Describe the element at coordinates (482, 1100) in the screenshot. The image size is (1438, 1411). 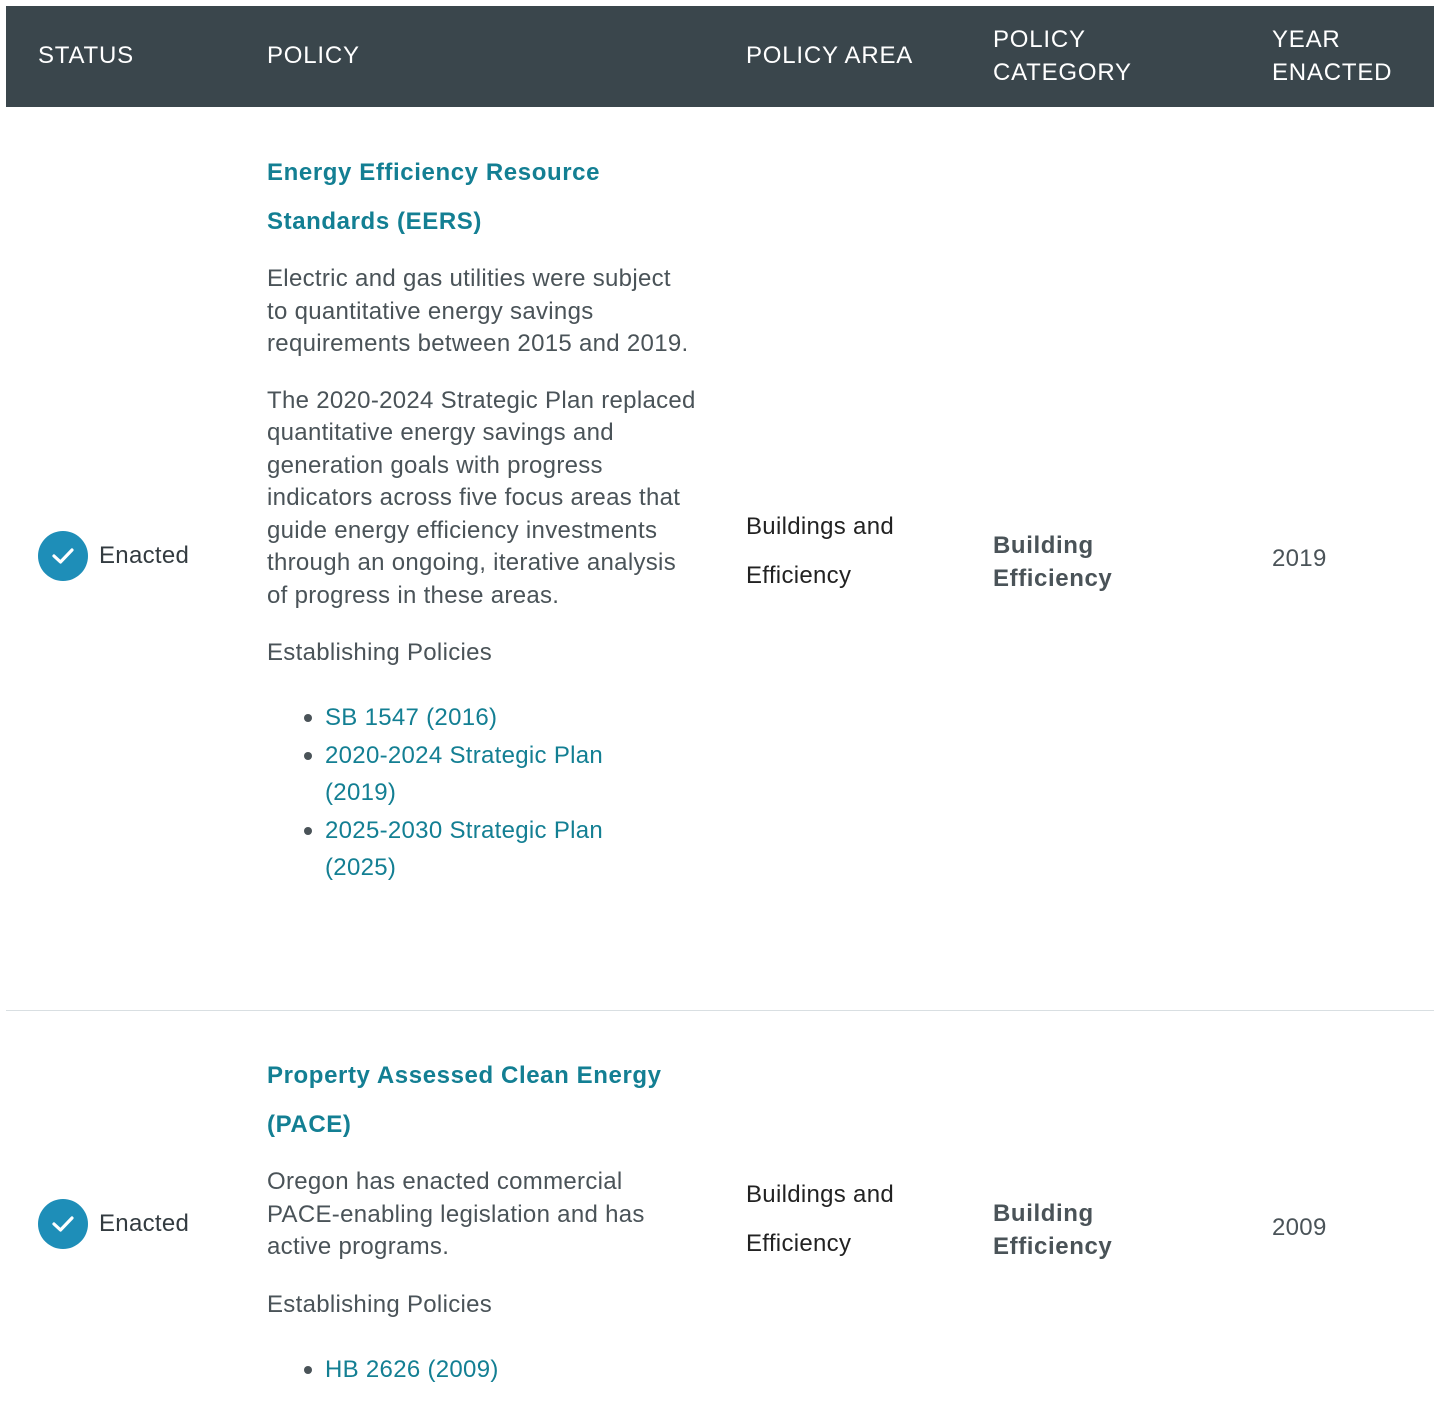
I see `policy-title-link: Property Assessed Clean Energy (PACE)` at that location.